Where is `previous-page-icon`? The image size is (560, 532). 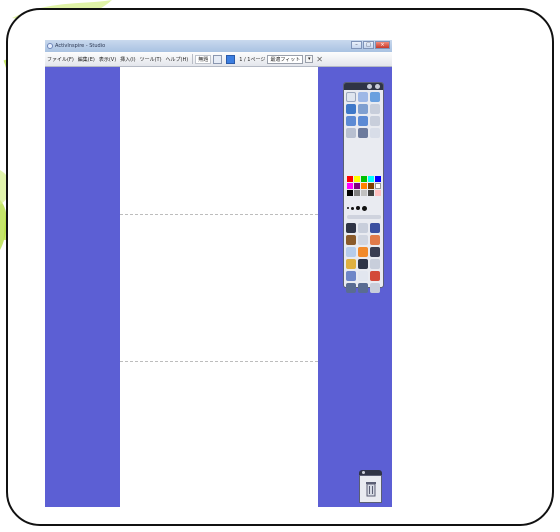 previous-page-icon is located at coordinates (351, 121).